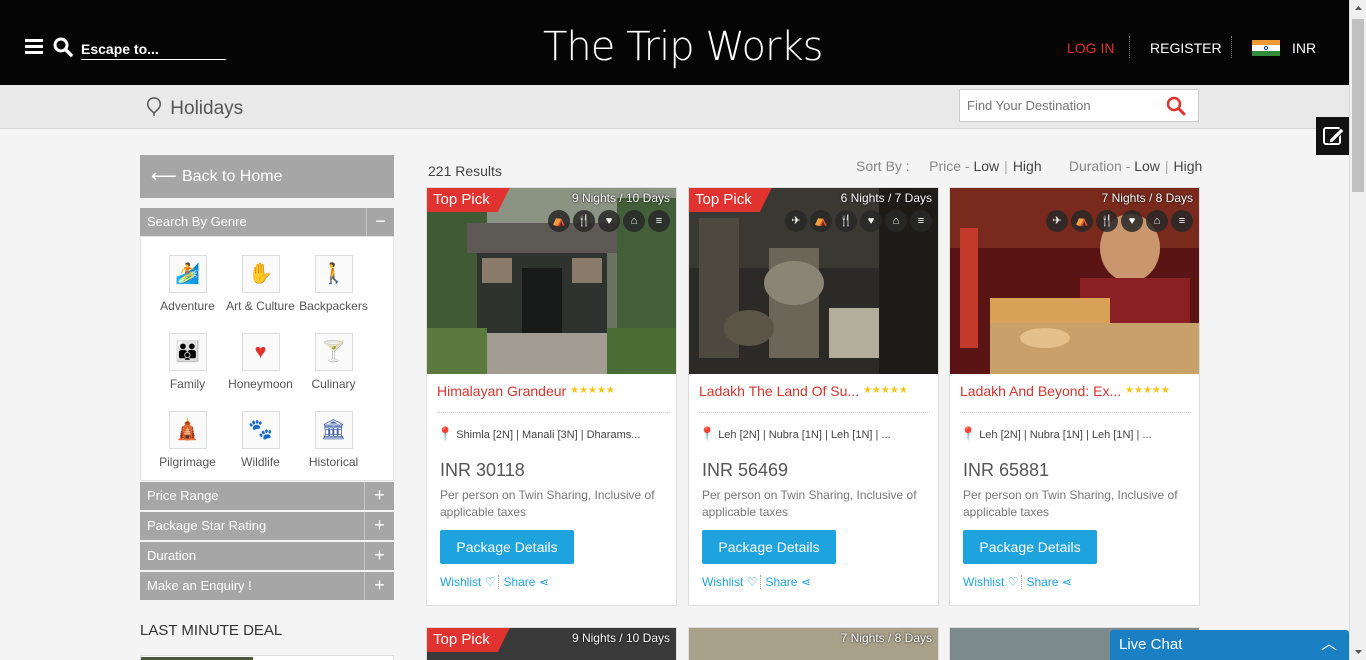  What do you see at coordinates (1304, 48) in the screenshot?
I see `currency-selector: INR` at bounding box center [1304, 48].